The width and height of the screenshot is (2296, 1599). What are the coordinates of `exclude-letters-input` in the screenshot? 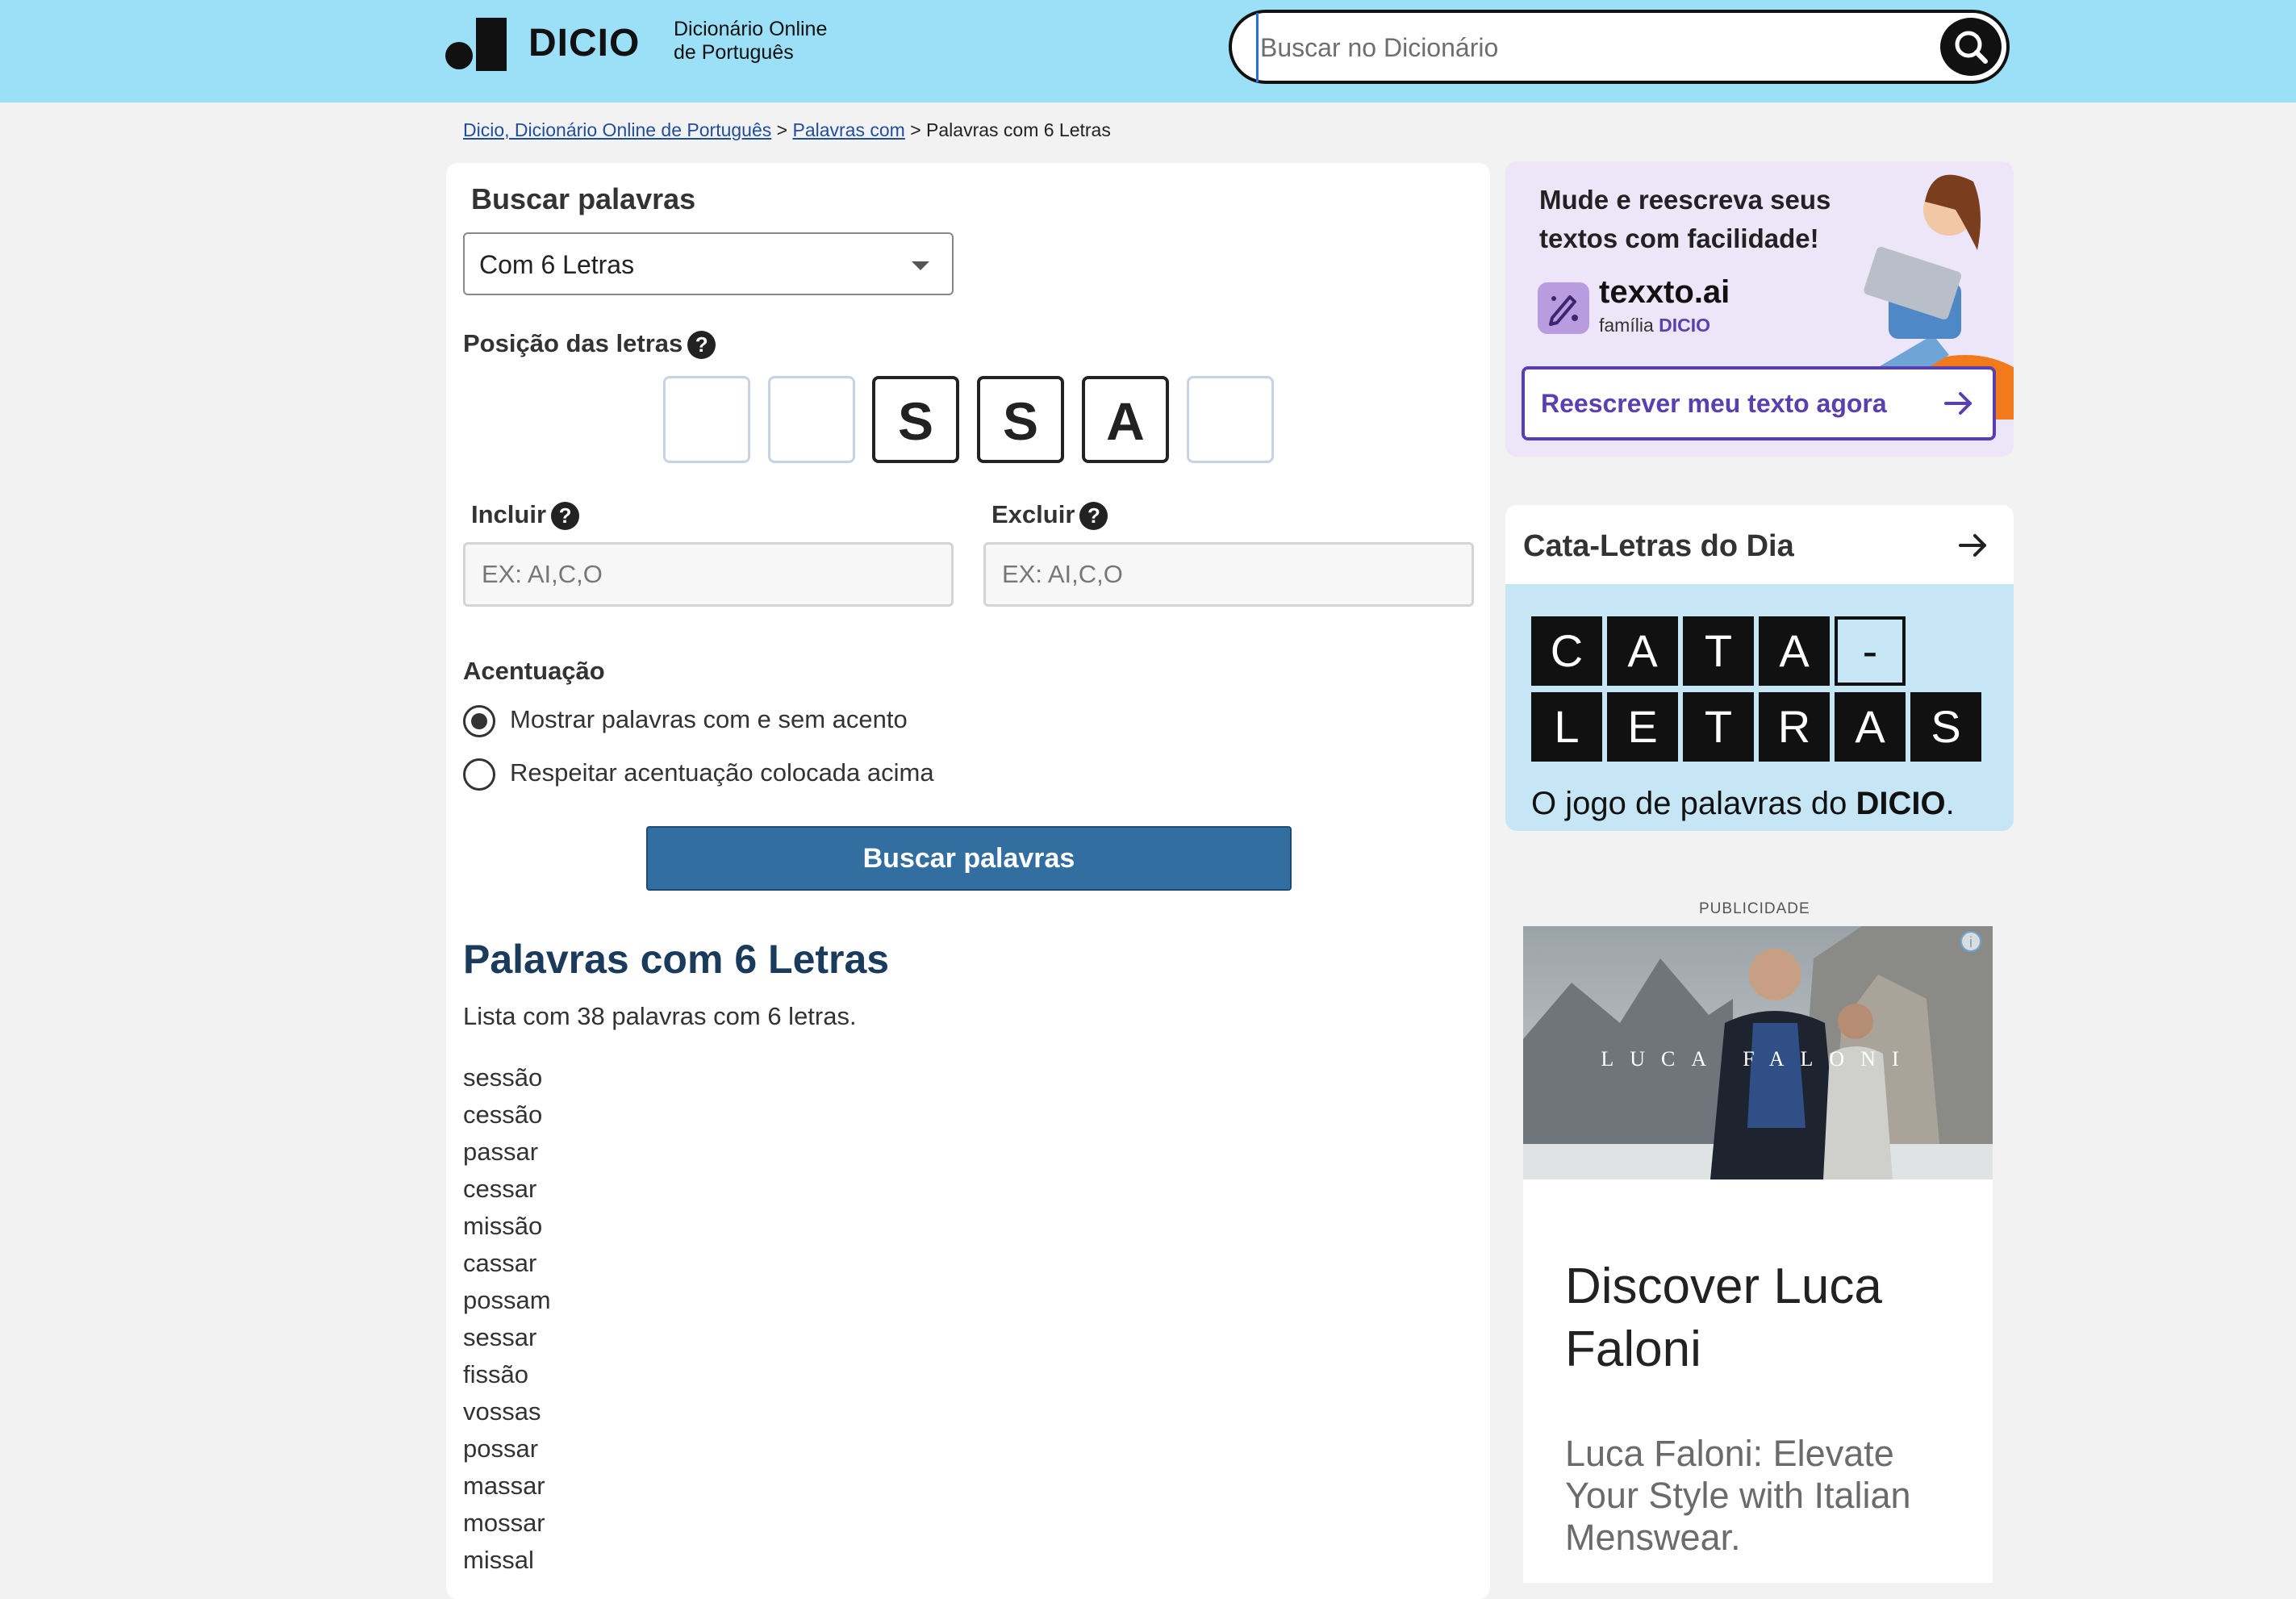 It's located at (1228, 574).